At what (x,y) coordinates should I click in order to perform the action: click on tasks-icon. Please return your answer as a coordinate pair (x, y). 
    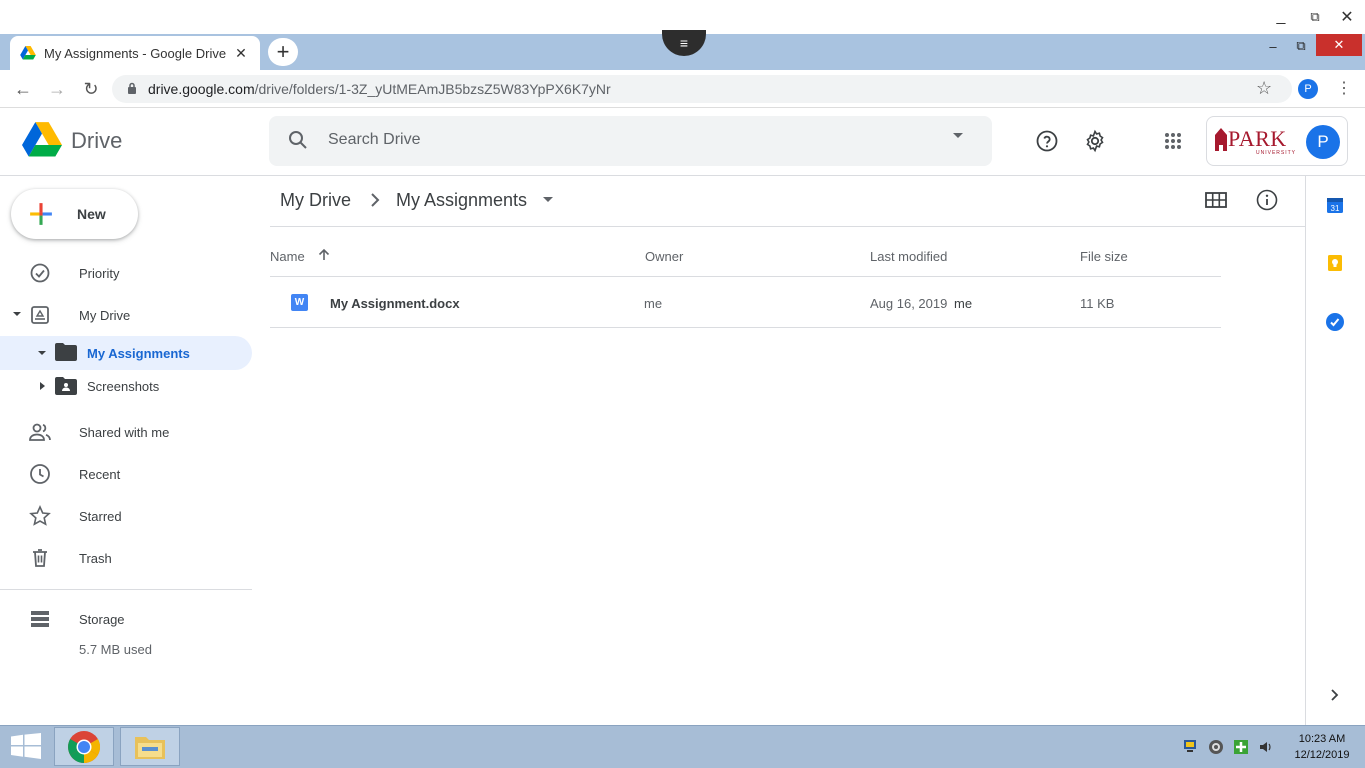
    Looking at the image, I should click on (1335, 322).